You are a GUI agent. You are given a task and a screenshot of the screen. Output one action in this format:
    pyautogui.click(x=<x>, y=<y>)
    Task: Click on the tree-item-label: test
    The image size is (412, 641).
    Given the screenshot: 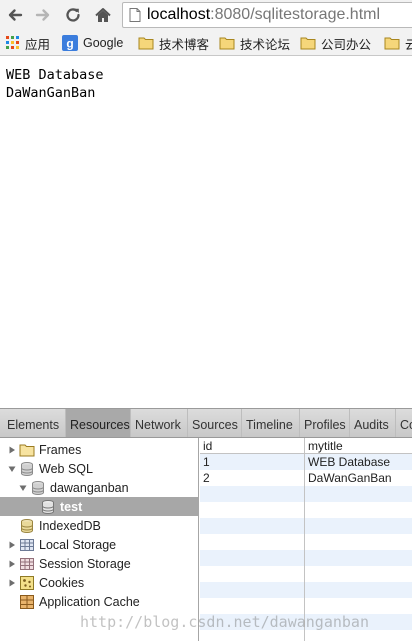 What is the action you would take?
    pyautogui.click(x=71, y=506)
    